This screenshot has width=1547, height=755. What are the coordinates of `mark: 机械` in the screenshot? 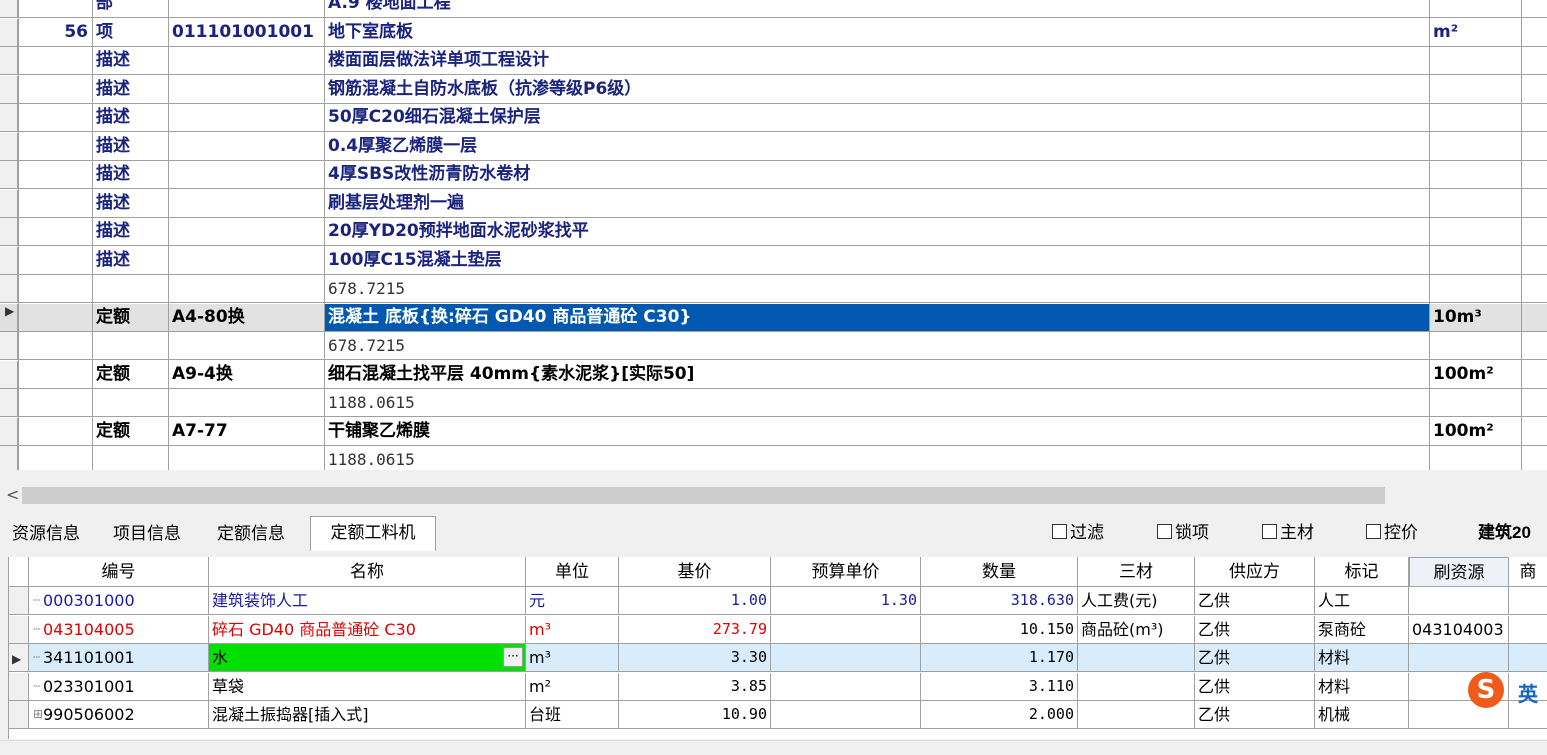 It's located at (1362, 714).